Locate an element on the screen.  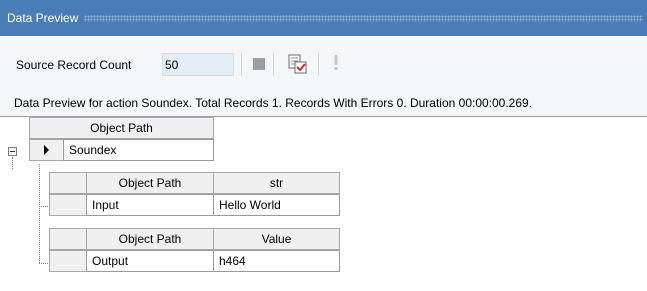
preview-icon is located at coordinates (297, 64).